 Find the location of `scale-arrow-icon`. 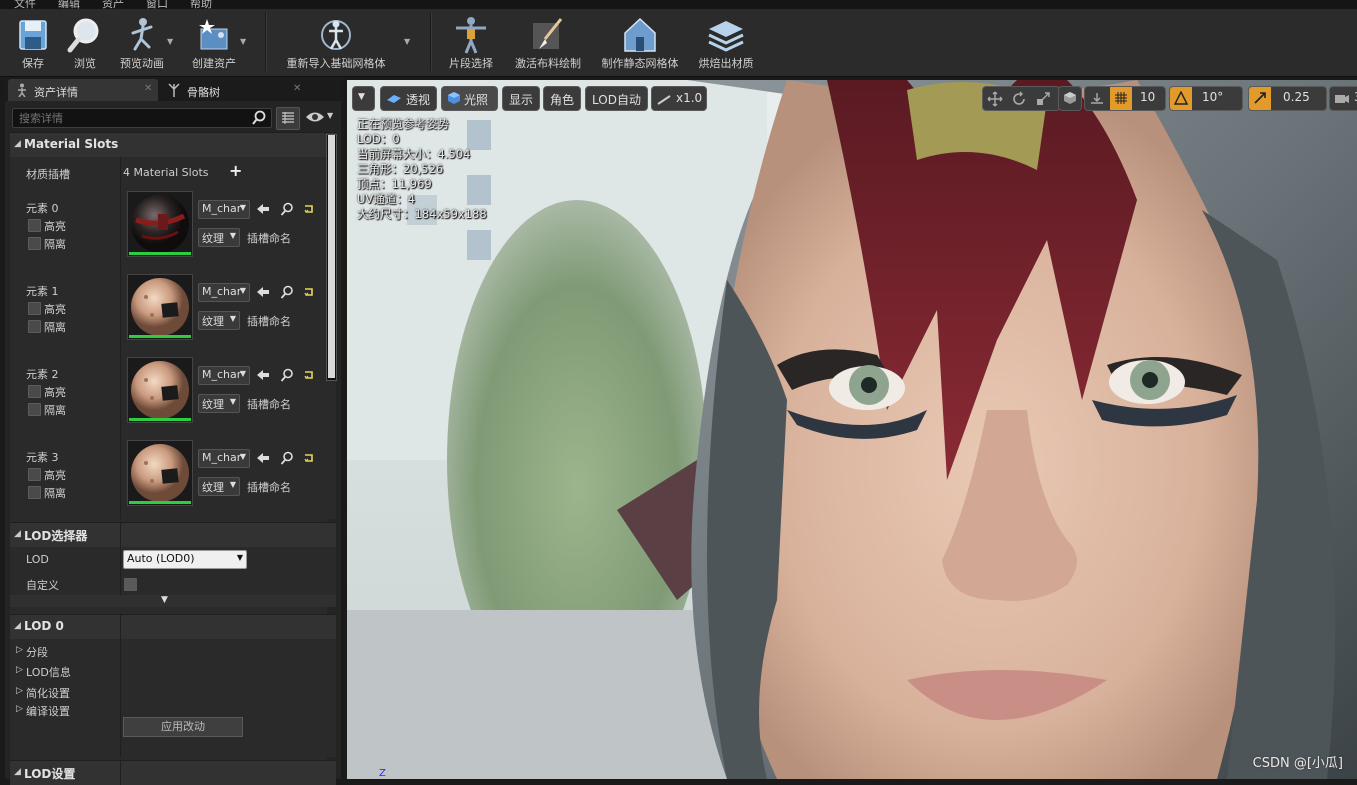

scale-arrow-icon is located at coordinates (1260, 98).